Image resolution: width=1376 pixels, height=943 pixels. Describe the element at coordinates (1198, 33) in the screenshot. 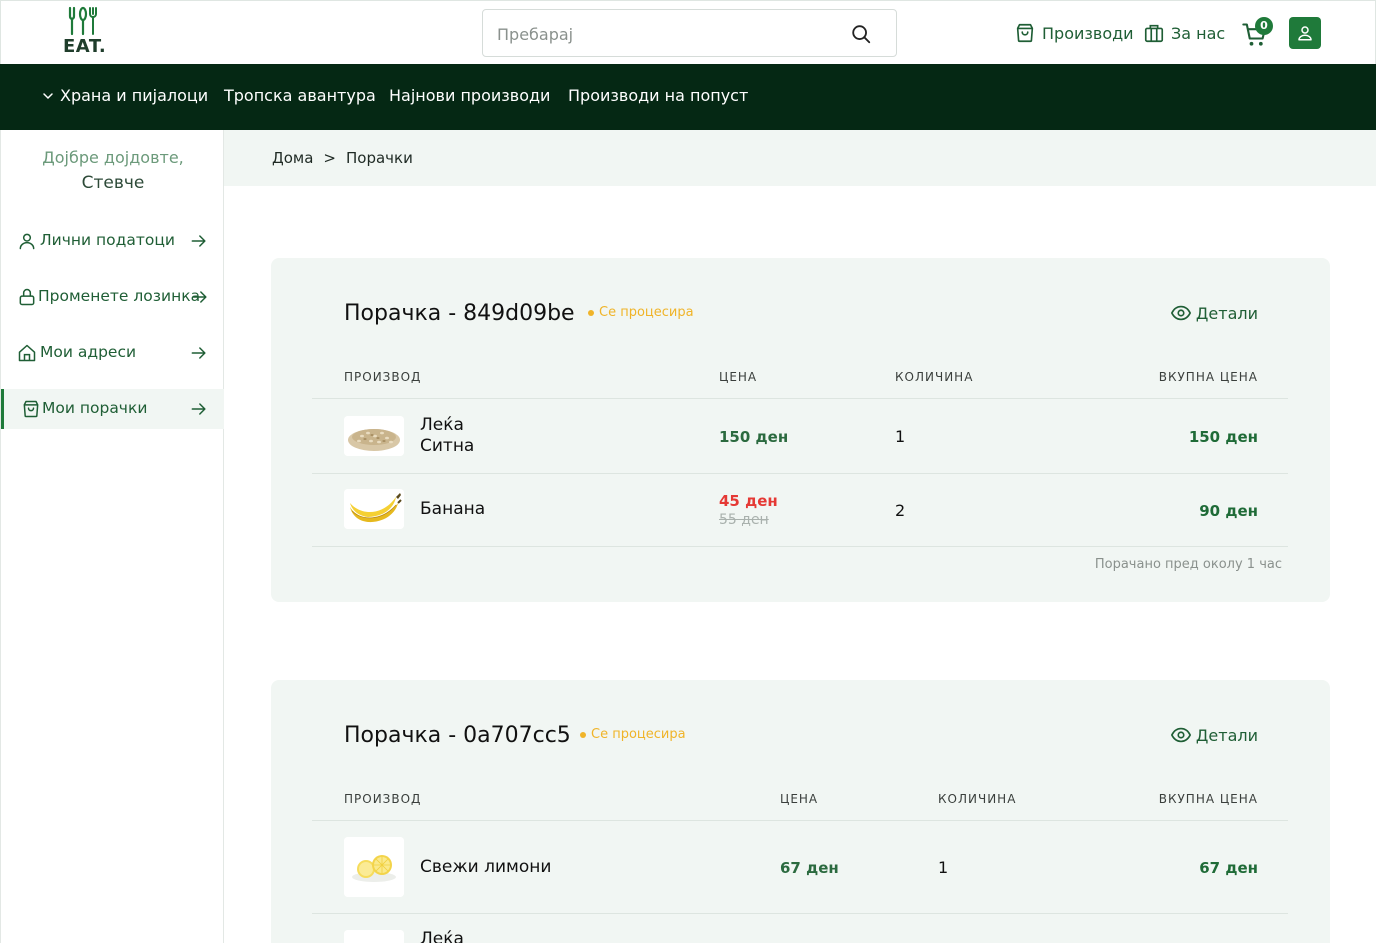

I see `about-link-label: За нас` at that location.